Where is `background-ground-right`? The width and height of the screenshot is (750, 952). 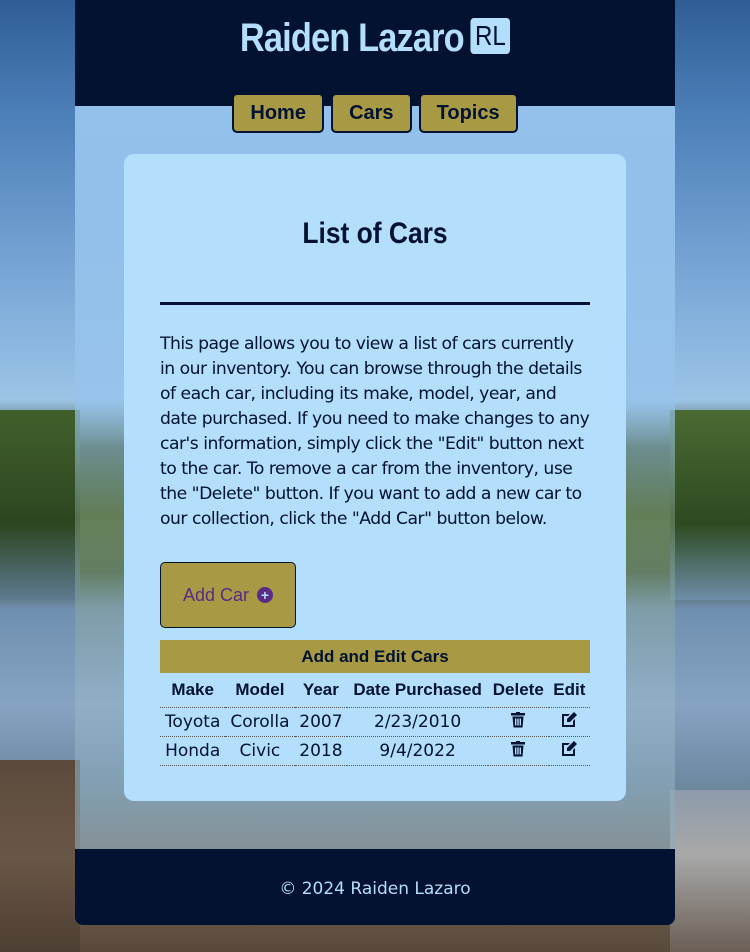
background-ground-right is located at coordinates (710, 871).